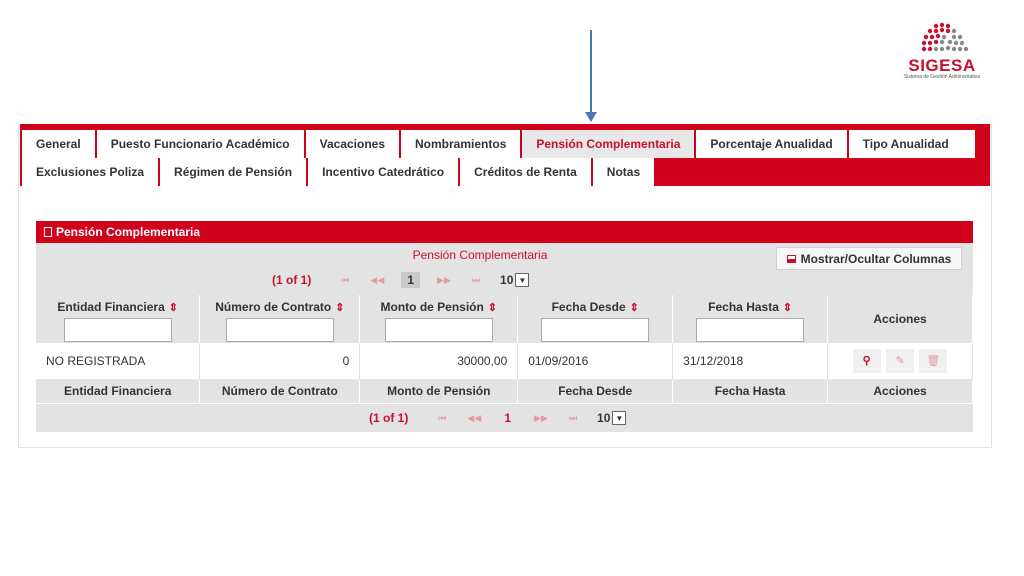  I want to click on toggle-columns-label: Mostrar/Ocultar Columnas, so click(876, 258).